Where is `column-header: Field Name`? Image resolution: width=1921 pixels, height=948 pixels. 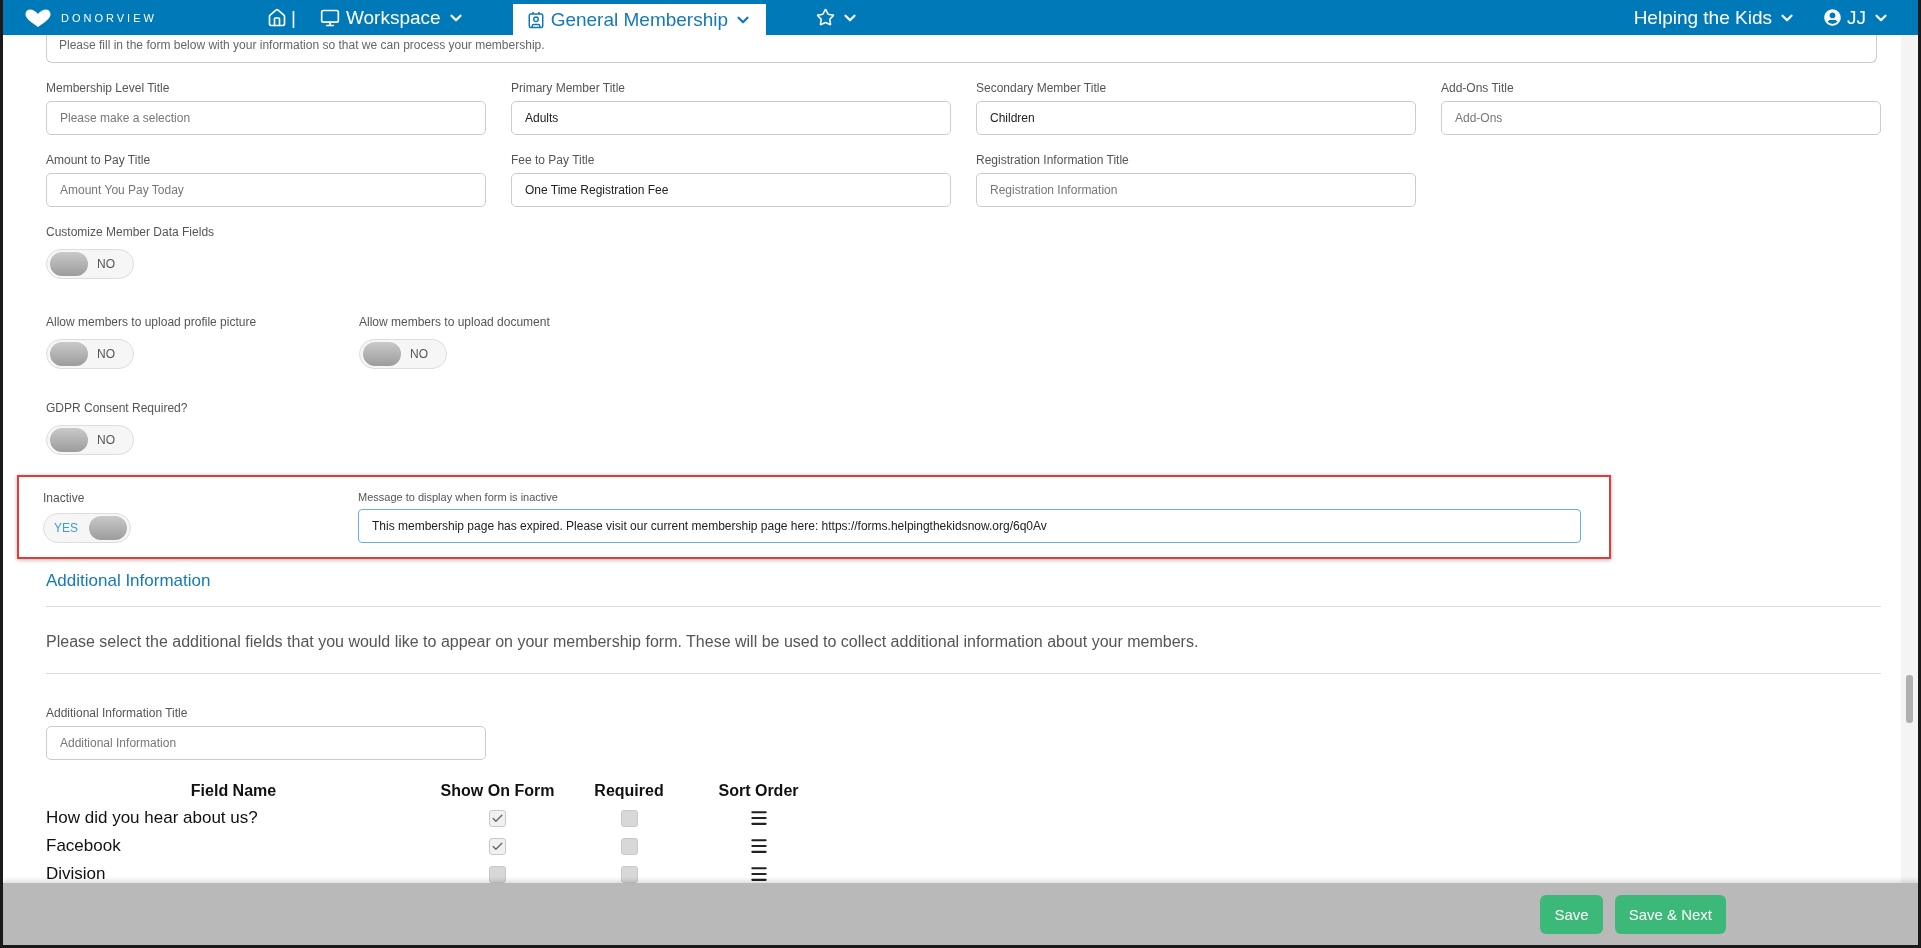 column-header: Field Name is located at coordinates (233, 791).